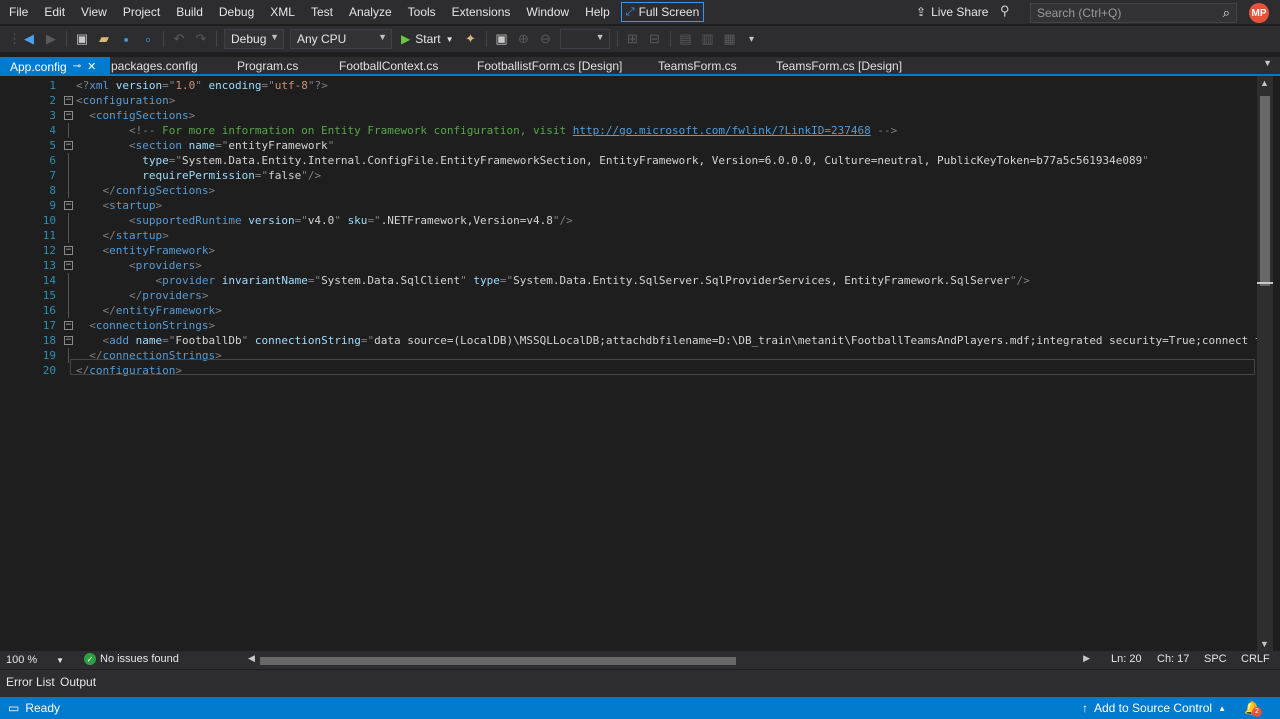 The height and width of the screenshot is (719, 1280). Describe the element at coordinates (29, 39) in the screenshot. I see `back-icon: ◀` at that location.